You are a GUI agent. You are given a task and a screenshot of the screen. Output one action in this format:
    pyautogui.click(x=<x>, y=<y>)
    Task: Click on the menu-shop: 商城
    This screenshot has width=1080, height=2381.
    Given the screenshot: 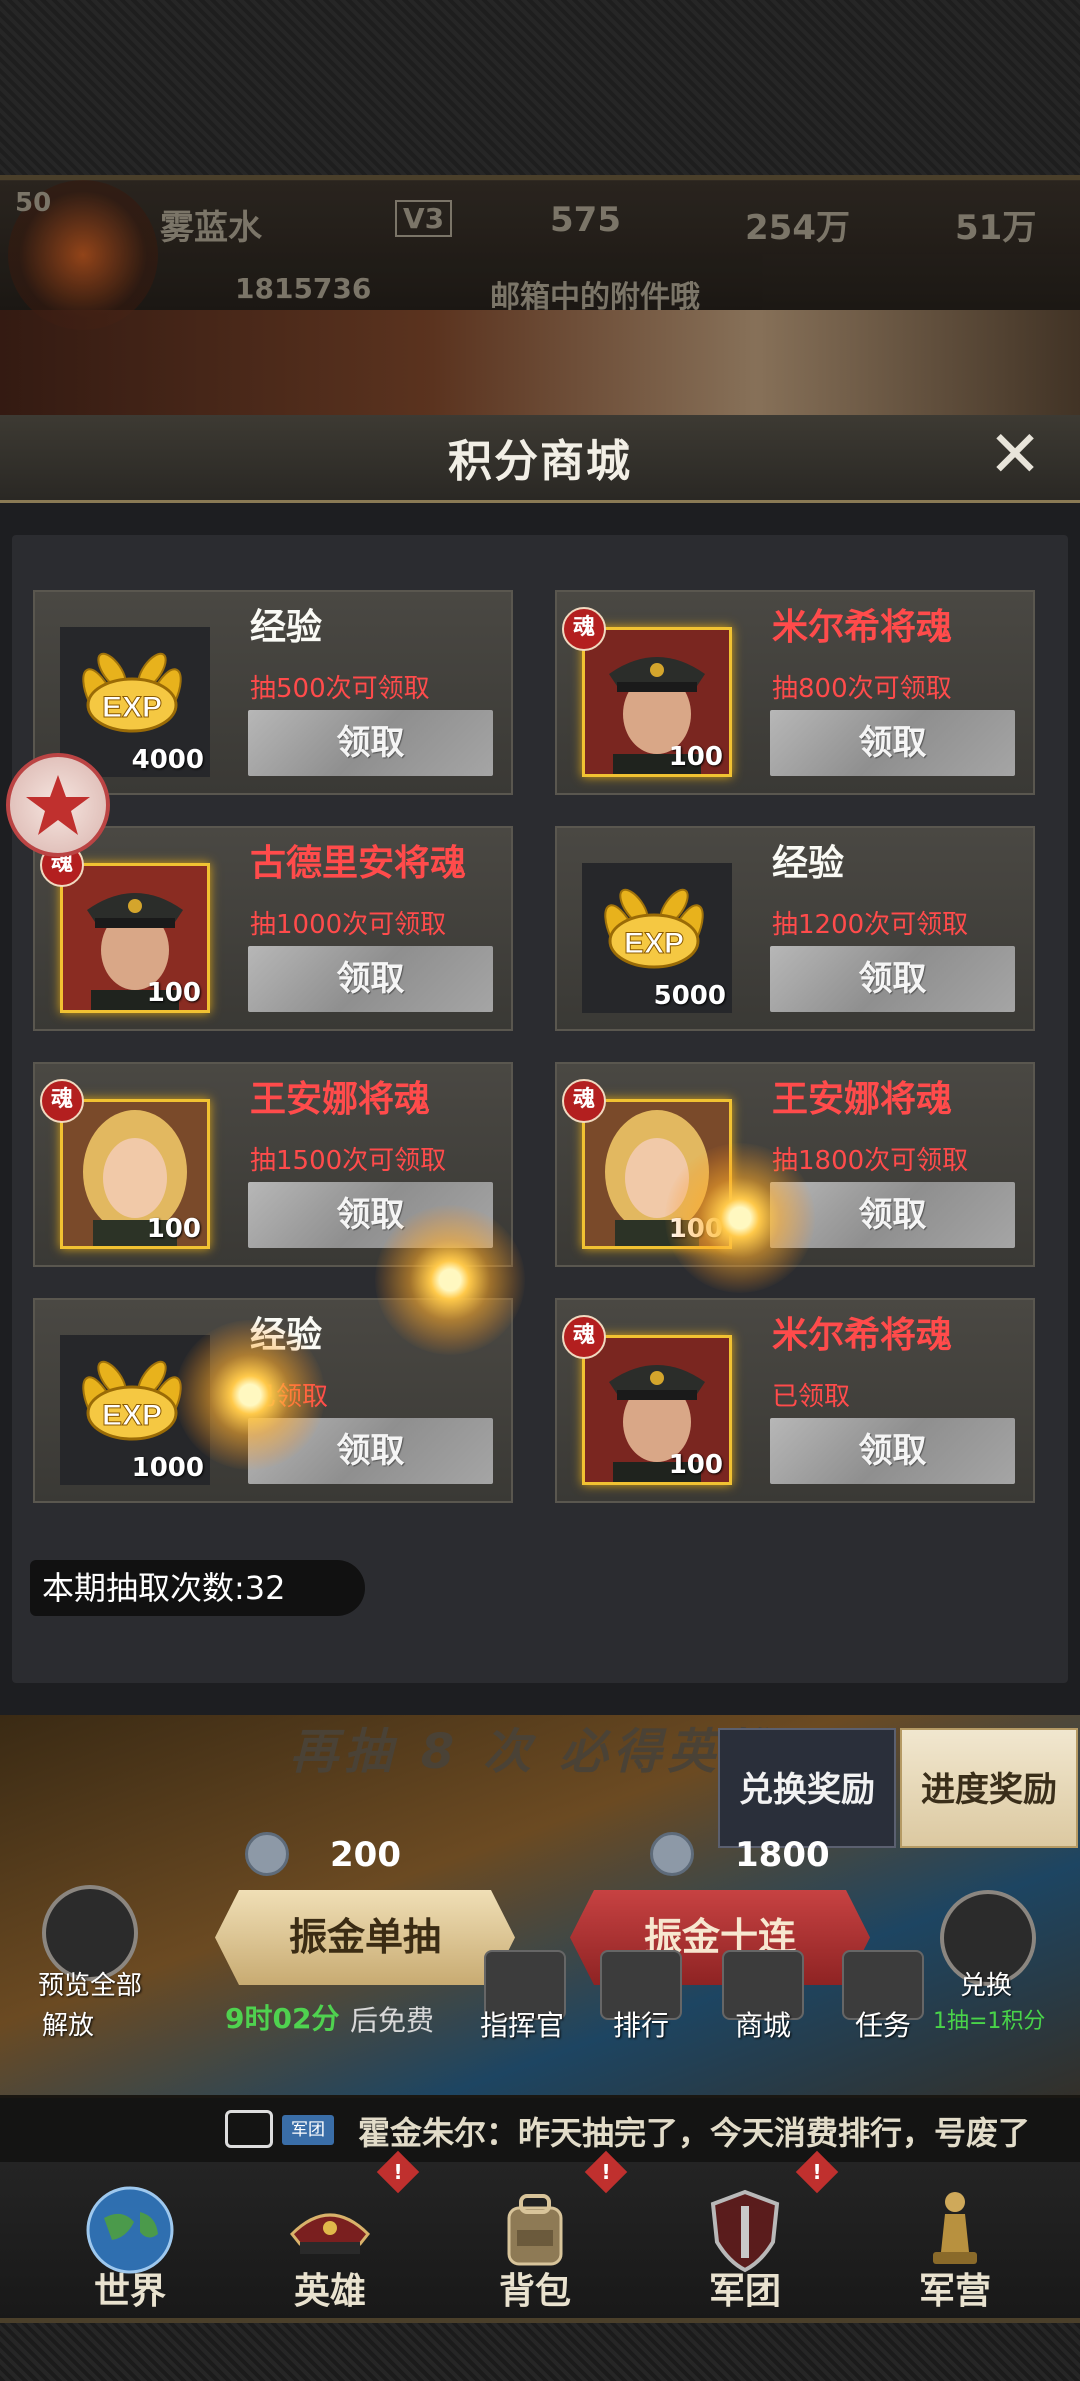 What is the action you would take?
    pyautogui.click(x=763, y=2024)
    